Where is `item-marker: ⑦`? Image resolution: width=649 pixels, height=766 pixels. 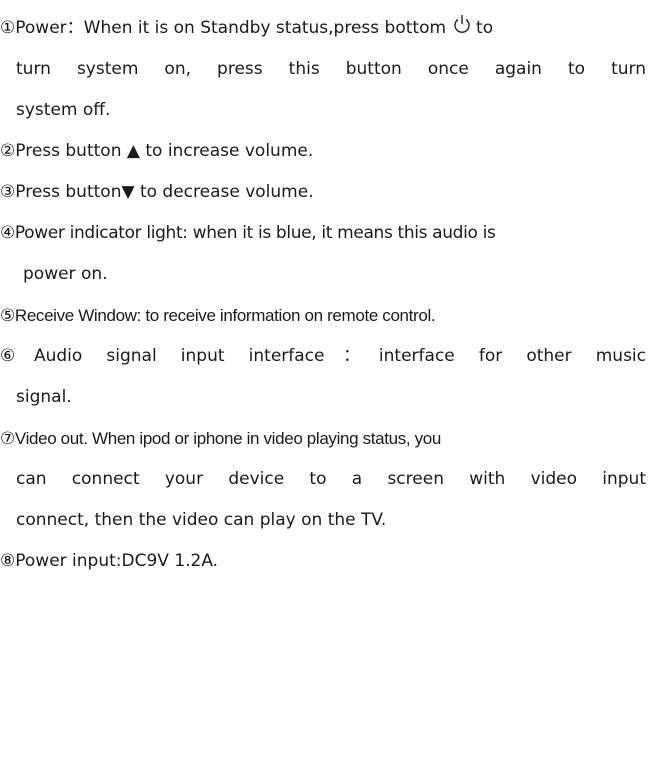 item-marker: ⑦ is located at coordinates (7, 438).